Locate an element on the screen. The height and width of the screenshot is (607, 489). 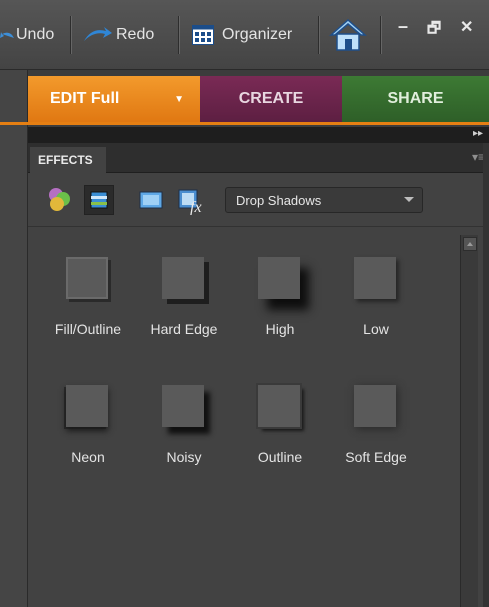
home-icon is located at coordinates (348, 34).